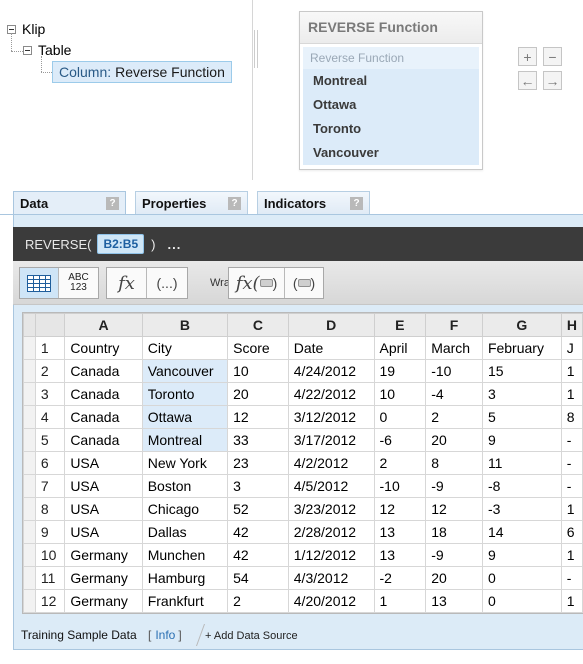  What do you see at coordinates (256, 49) in the screenshot?
I see `splitter-handle` at bounding box center [256, 49].